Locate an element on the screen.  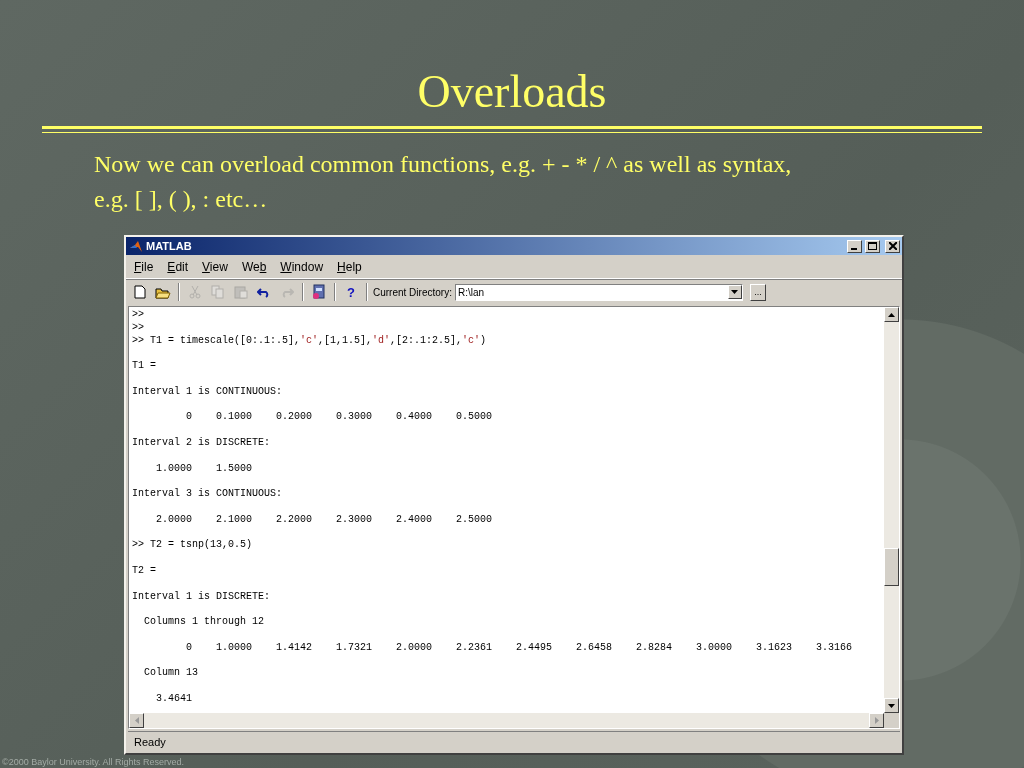
console-value: 2.2361 is located at coordinates (473, 648).